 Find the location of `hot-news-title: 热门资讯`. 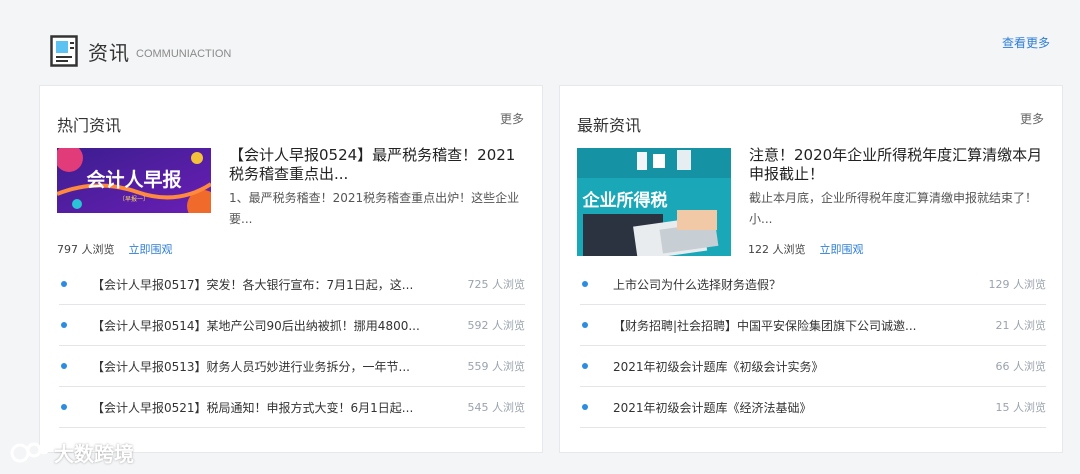

hot-news-title: 热门资讯 is located at coordinates (89, 125).